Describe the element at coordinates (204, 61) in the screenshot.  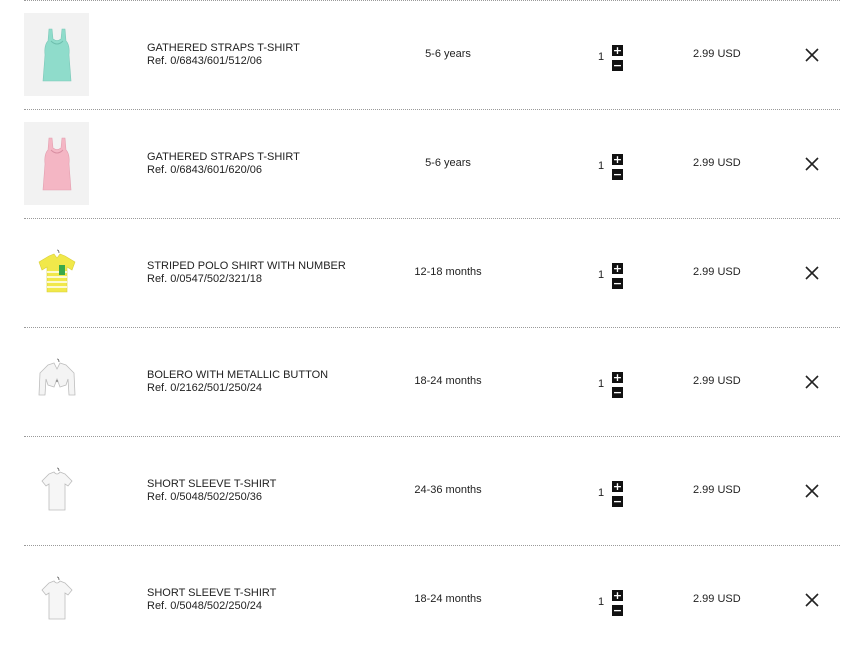
I see `product-ref: Ref. 0/6843/601/512/06` at that location.